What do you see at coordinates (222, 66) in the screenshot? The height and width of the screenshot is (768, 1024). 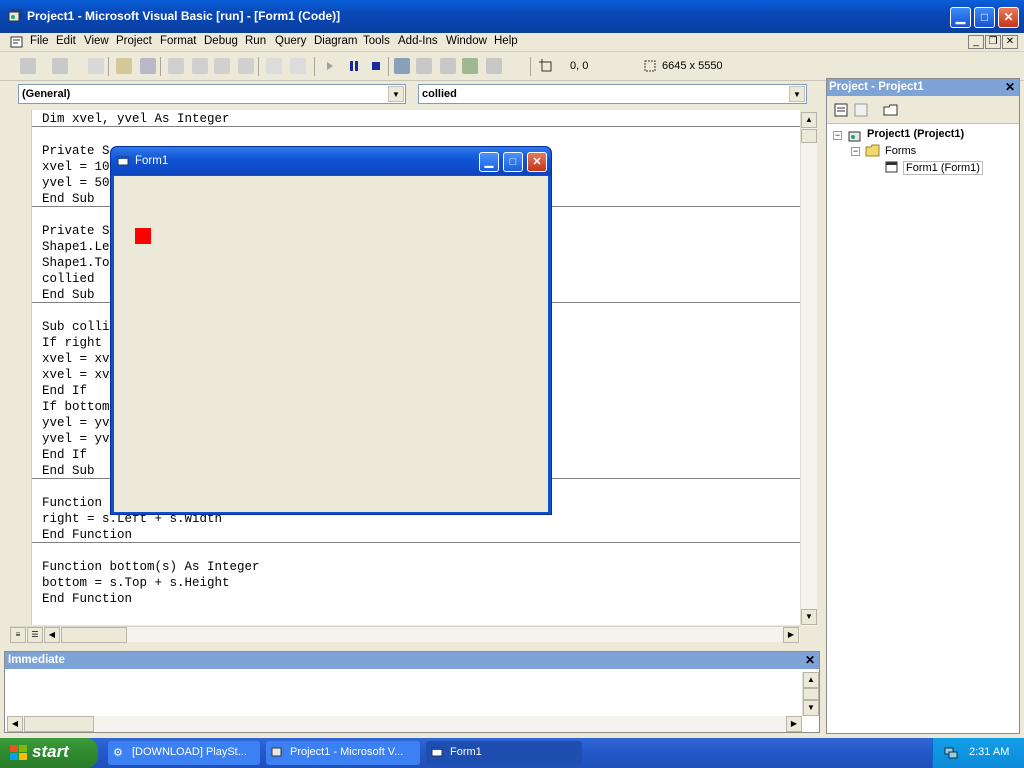 I see `paste-icon` at bounding box center [222, 66].